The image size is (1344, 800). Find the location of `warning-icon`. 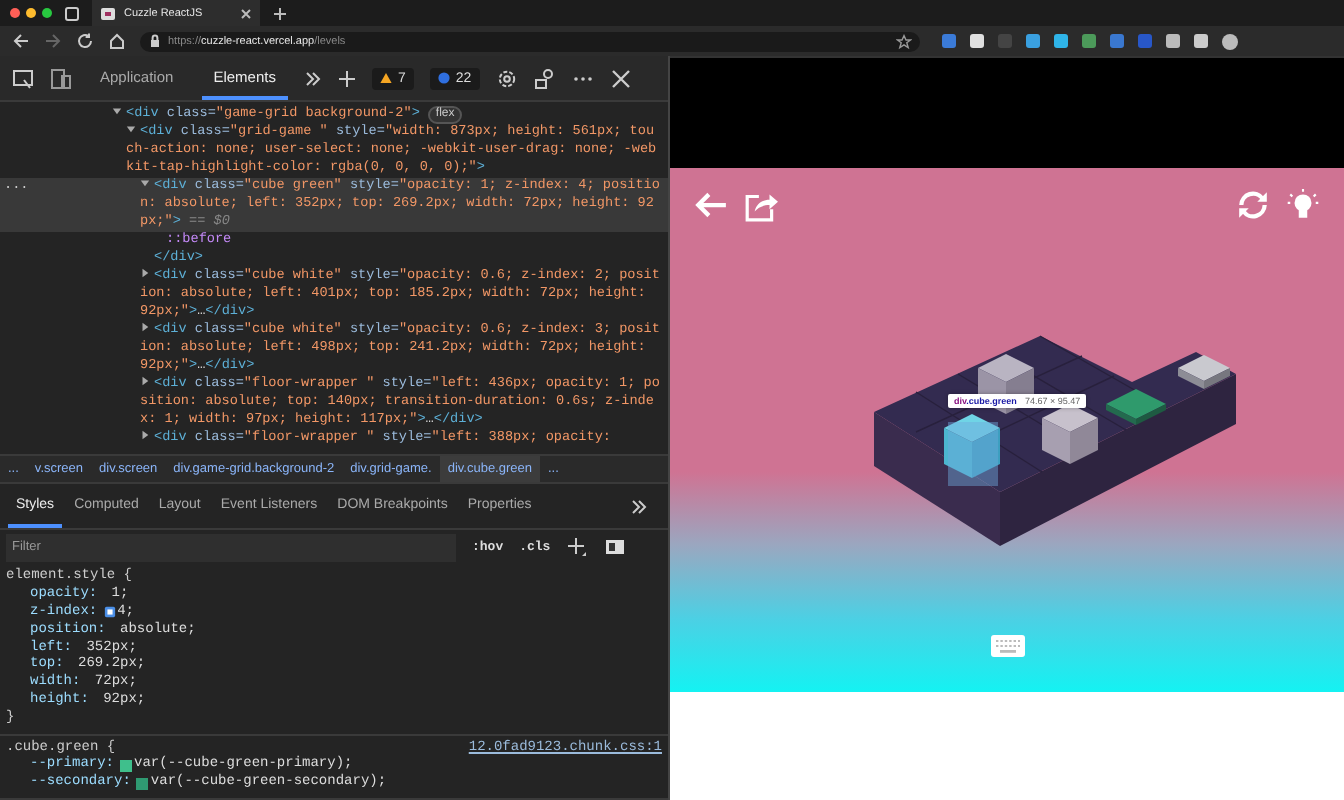

warning-icon is located at coordinates (385, 78).